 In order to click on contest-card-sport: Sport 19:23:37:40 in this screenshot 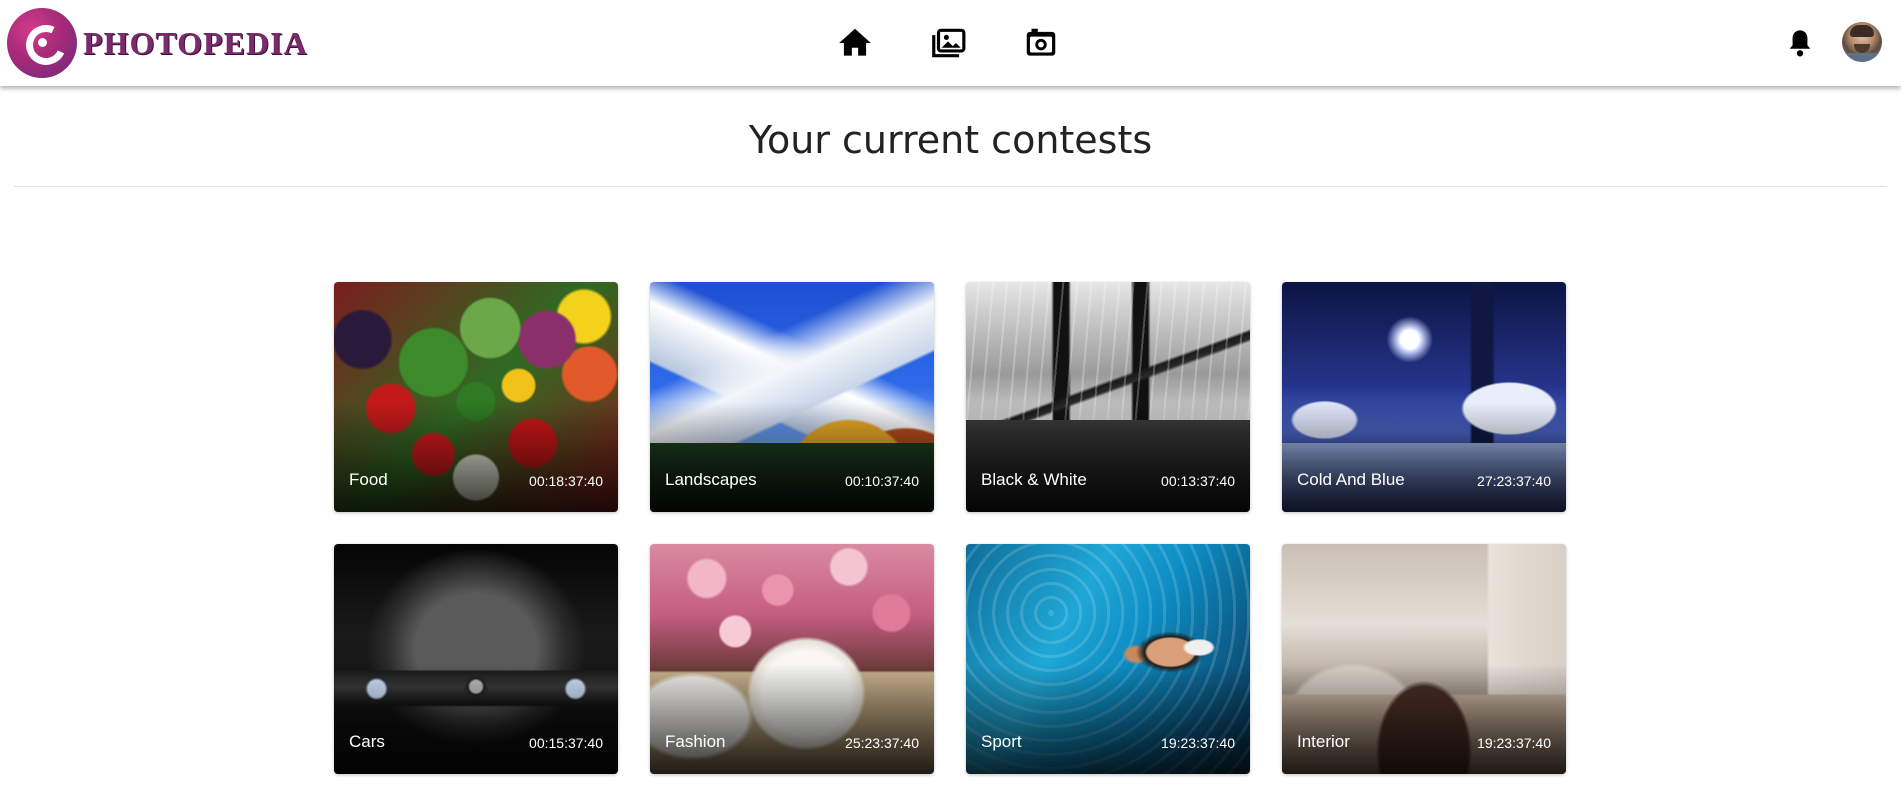, I will do `click(1108, 659)`.